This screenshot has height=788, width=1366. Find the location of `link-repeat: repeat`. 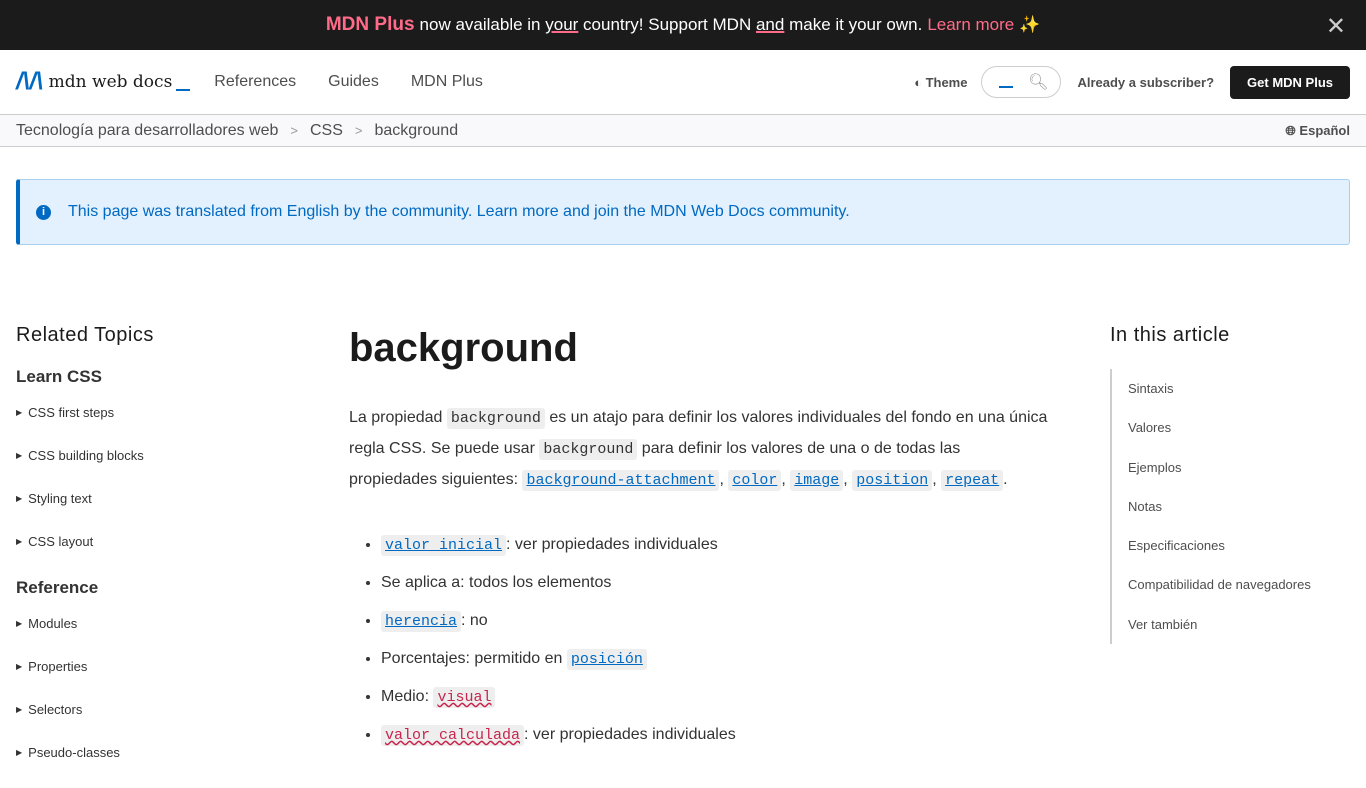

link-repeat: repeat is located at coordinates (972, 480).